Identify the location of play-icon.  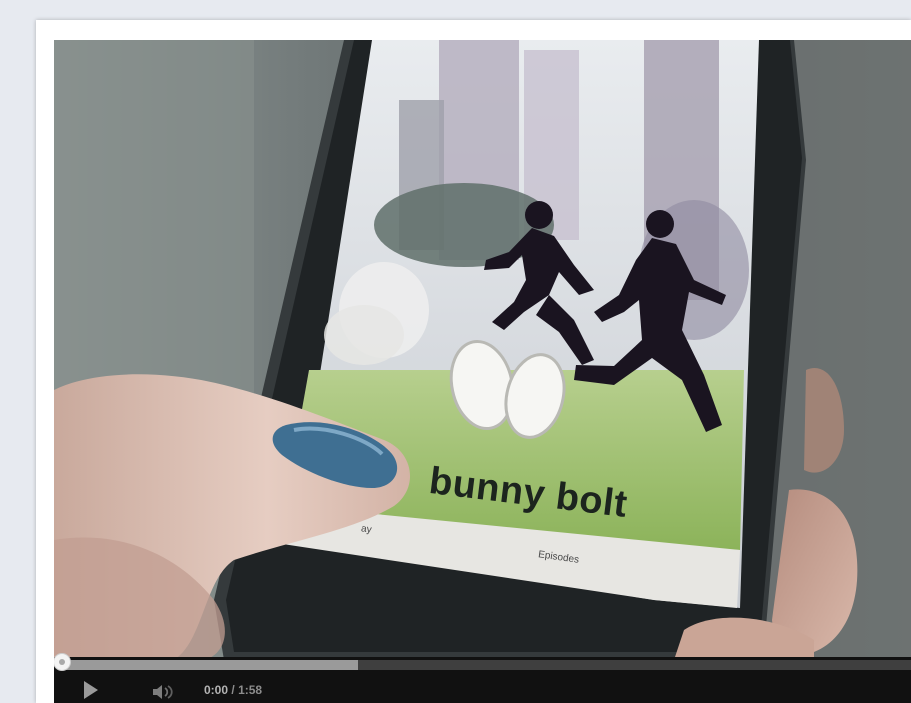
(91, 690).